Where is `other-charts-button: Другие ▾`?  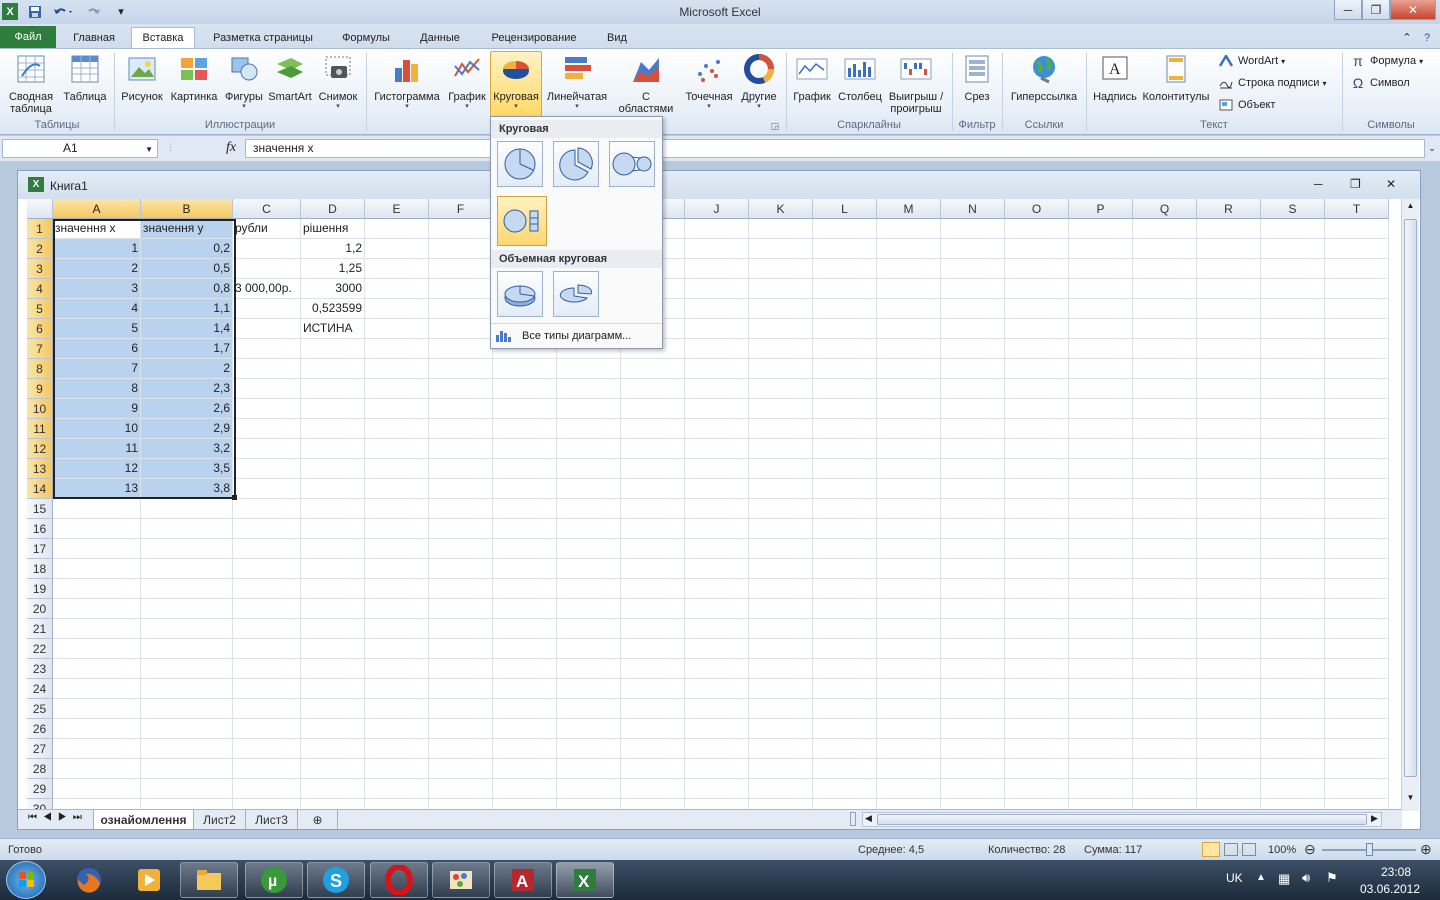
other-charts-button: Другие ▾ is located at coordinates (759, 81).